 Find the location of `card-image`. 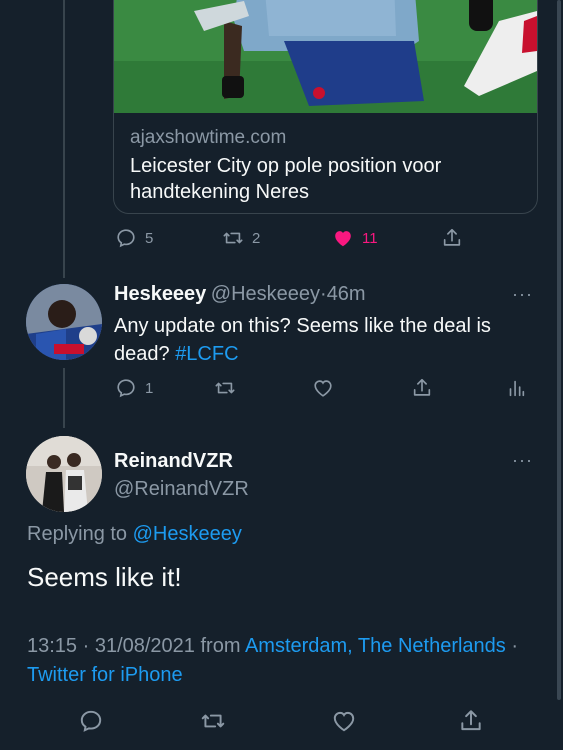

card-image is located at coordinates (325, 56).